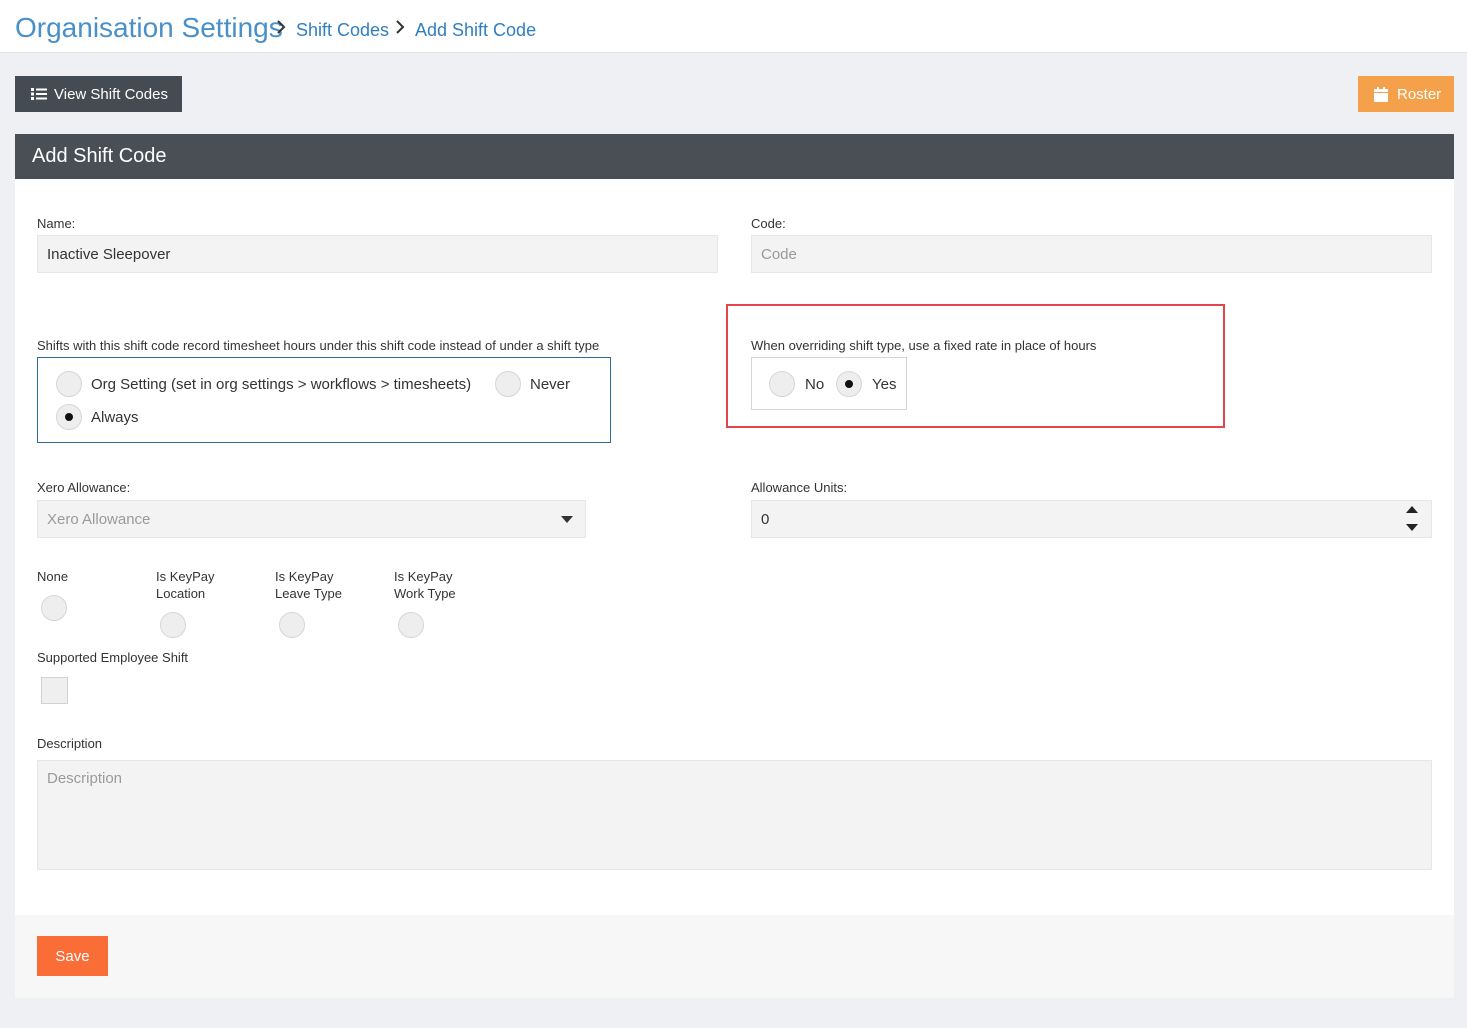 The image size is (1467, 1028). What do you see at coordinates (815, 384) in the screenshot?
I see `fixed-rate-no-label: No` at bounding box center [815, 384].